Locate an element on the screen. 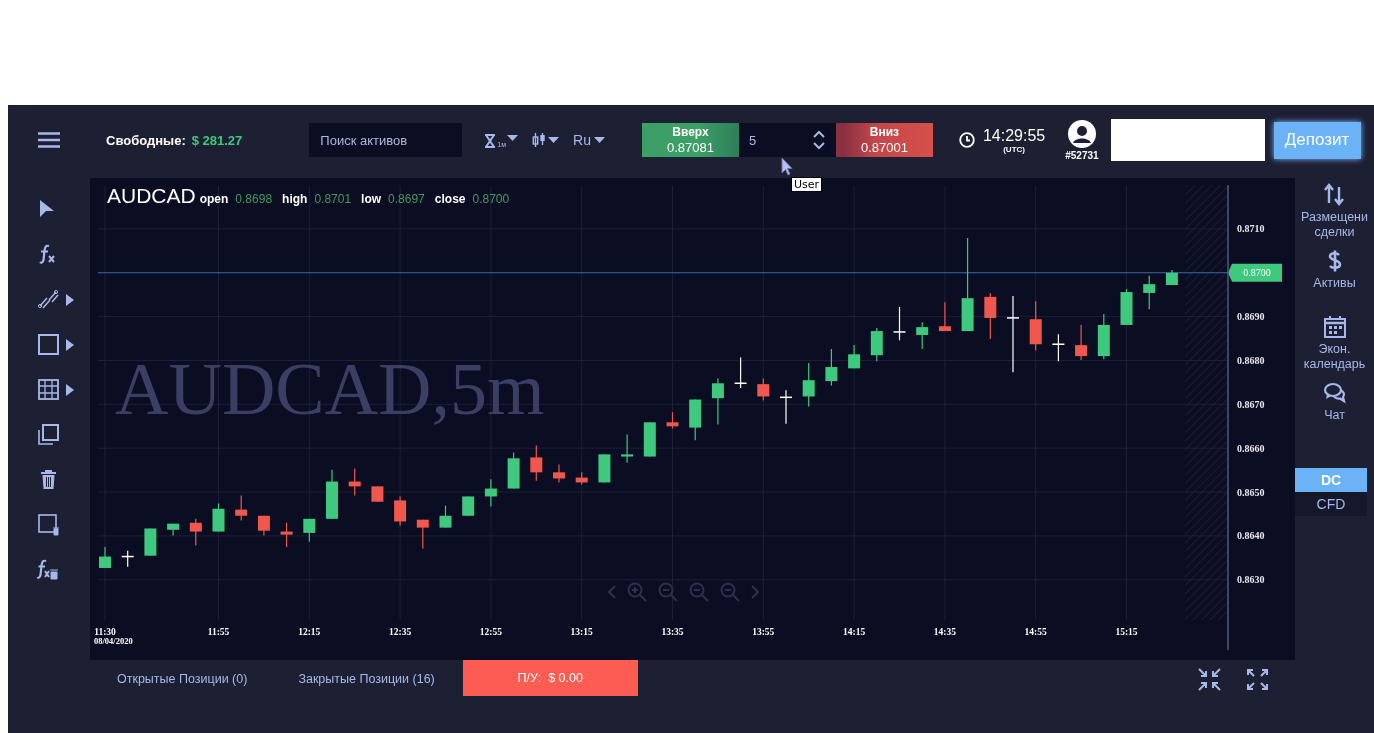  tooltip: User is located at coordinates (807, 184).